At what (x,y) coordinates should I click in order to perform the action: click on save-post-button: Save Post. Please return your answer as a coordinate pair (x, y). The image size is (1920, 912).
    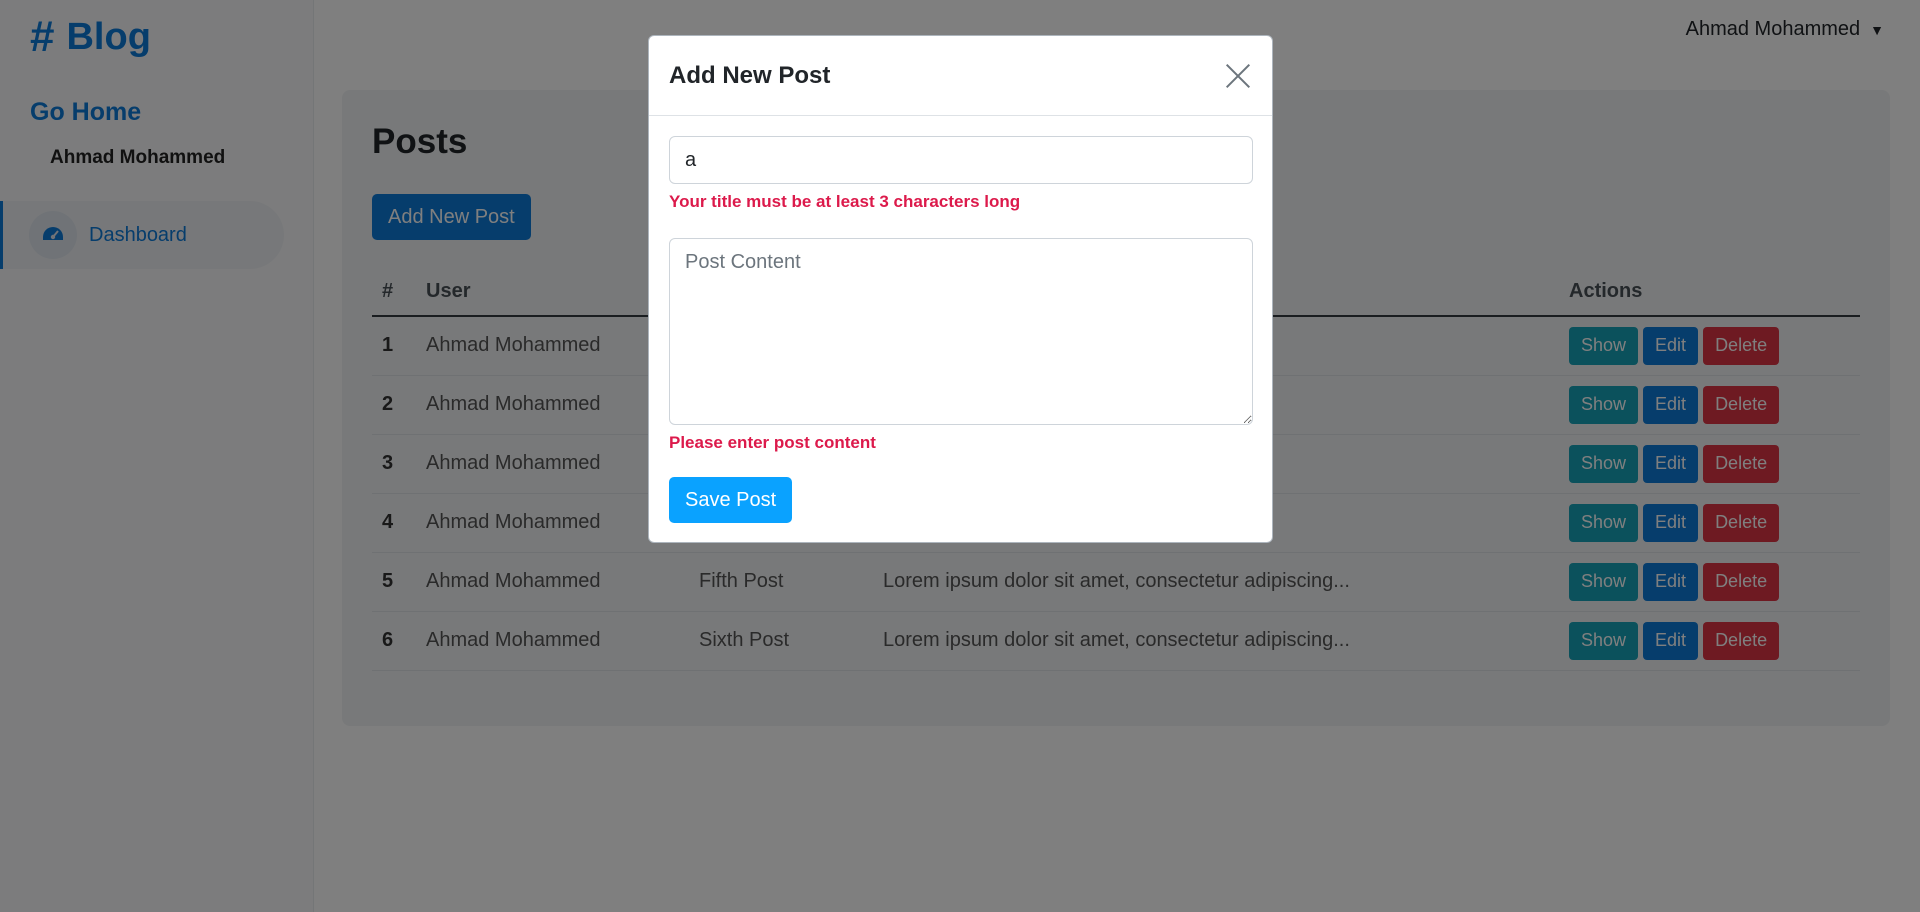
    Looking at the image, I should click on (731, 500).